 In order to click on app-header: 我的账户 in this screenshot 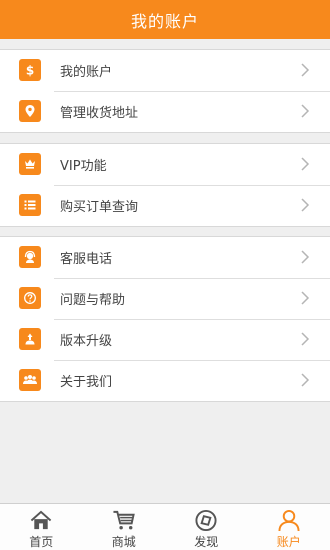, I will do `click(165, 19)`.